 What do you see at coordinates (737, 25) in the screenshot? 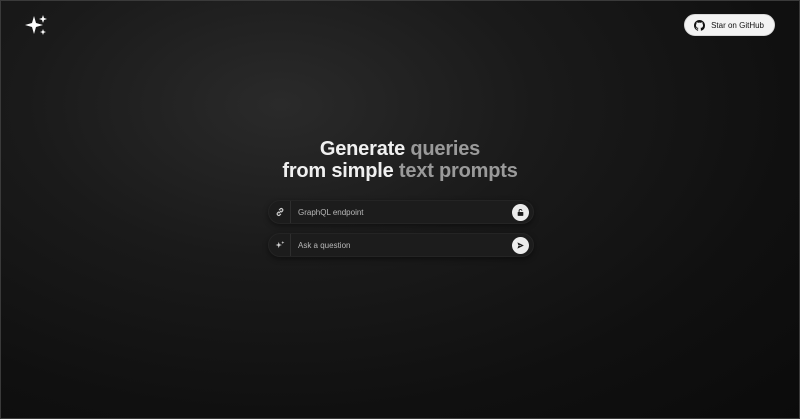
I see `github-button-label: Star on GitHub` at bounding box center [737, 25].